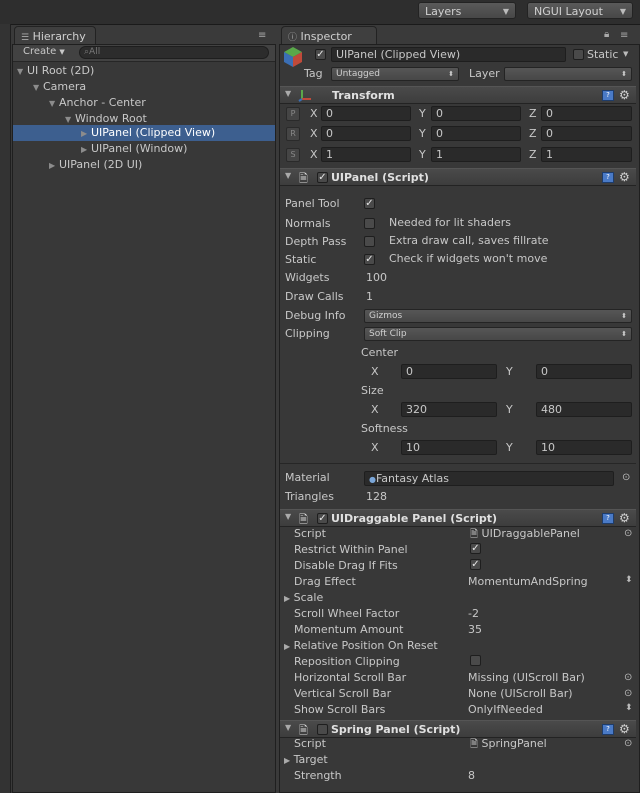 This screenshot has width=640, height=793. I want to click on layers-dropdown: Layers ▼, so click(467, 10).